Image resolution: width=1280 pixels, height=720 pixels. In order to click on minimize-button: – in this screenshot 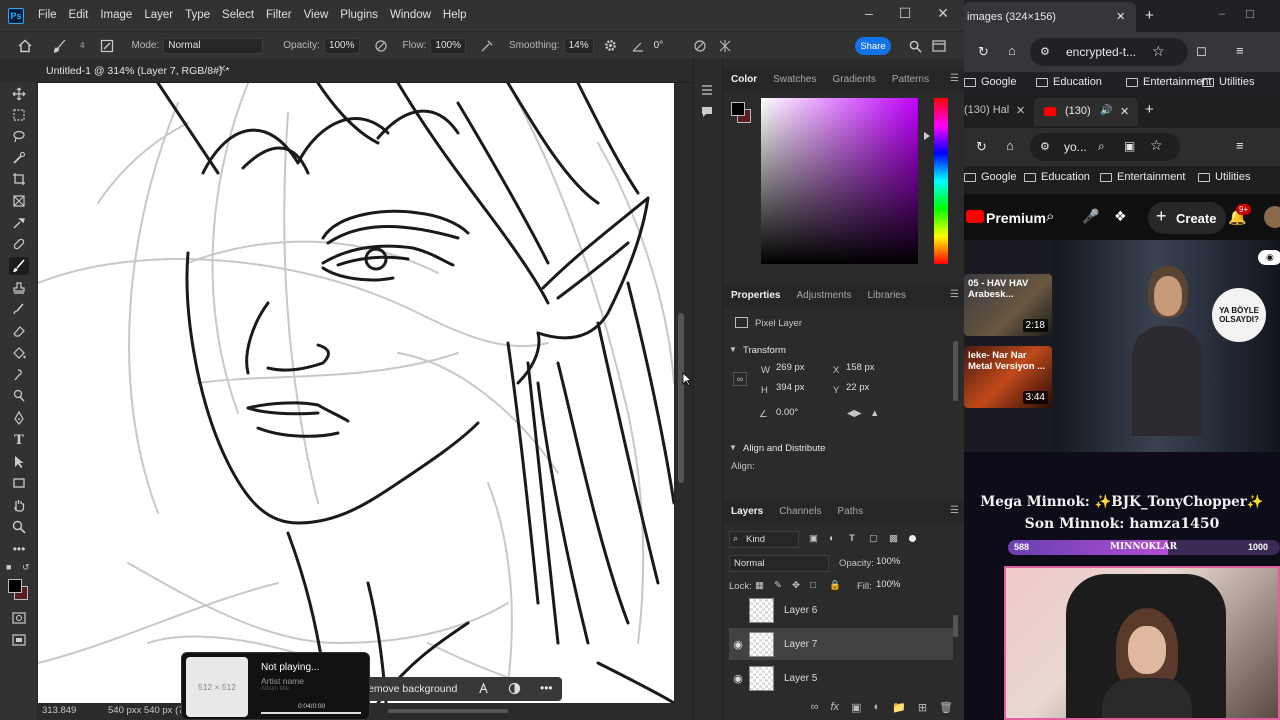, I will do `click(869, 13)`.